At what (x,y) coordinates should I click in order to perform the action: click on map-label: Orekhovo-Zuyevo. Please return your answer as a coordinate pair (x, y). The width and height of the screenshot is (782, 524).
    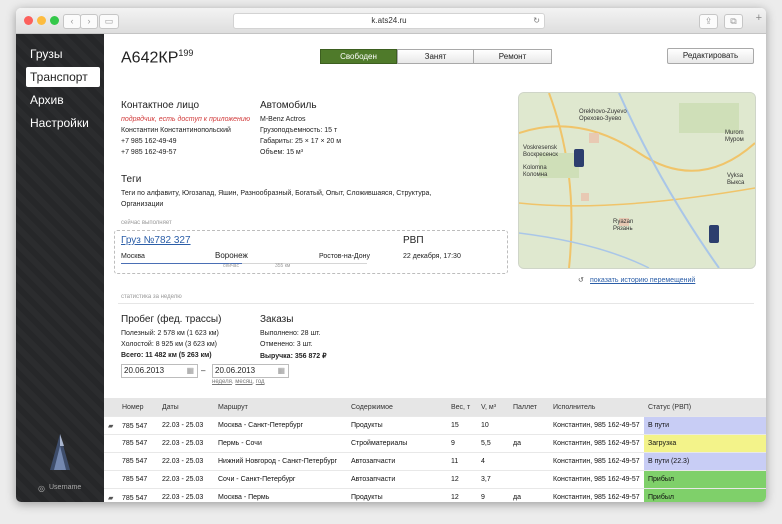
    Looking at the image, I should click on (603, 112).